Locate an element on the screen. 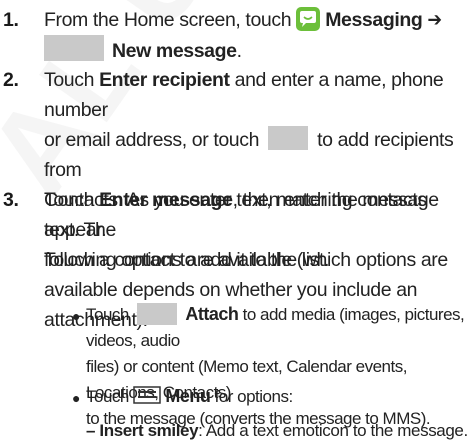 Image resolution: width=474 pixels, height=446 pixels. new-message-label: New message is located at coordinates (174, 51).